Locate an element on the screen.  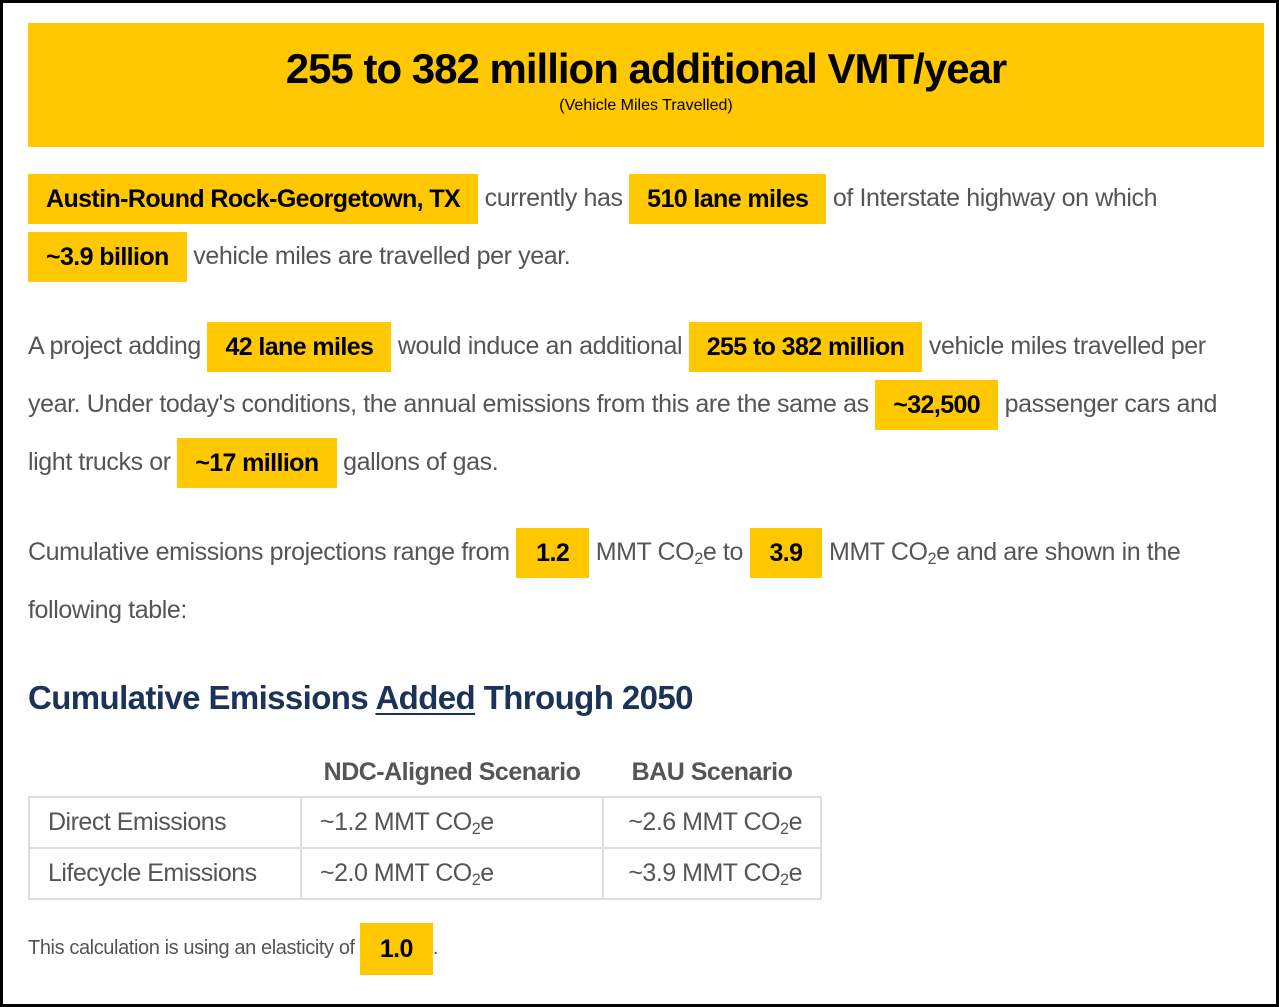
bau-value: ~2.6 MMT CO2e is located at coordinates (712, 822).